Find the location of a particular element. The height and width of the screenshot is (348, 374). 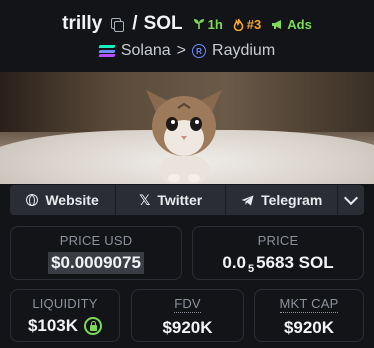

title-row: trilly / SOL 1h #3 Ads is located at coordinates (187, 24).